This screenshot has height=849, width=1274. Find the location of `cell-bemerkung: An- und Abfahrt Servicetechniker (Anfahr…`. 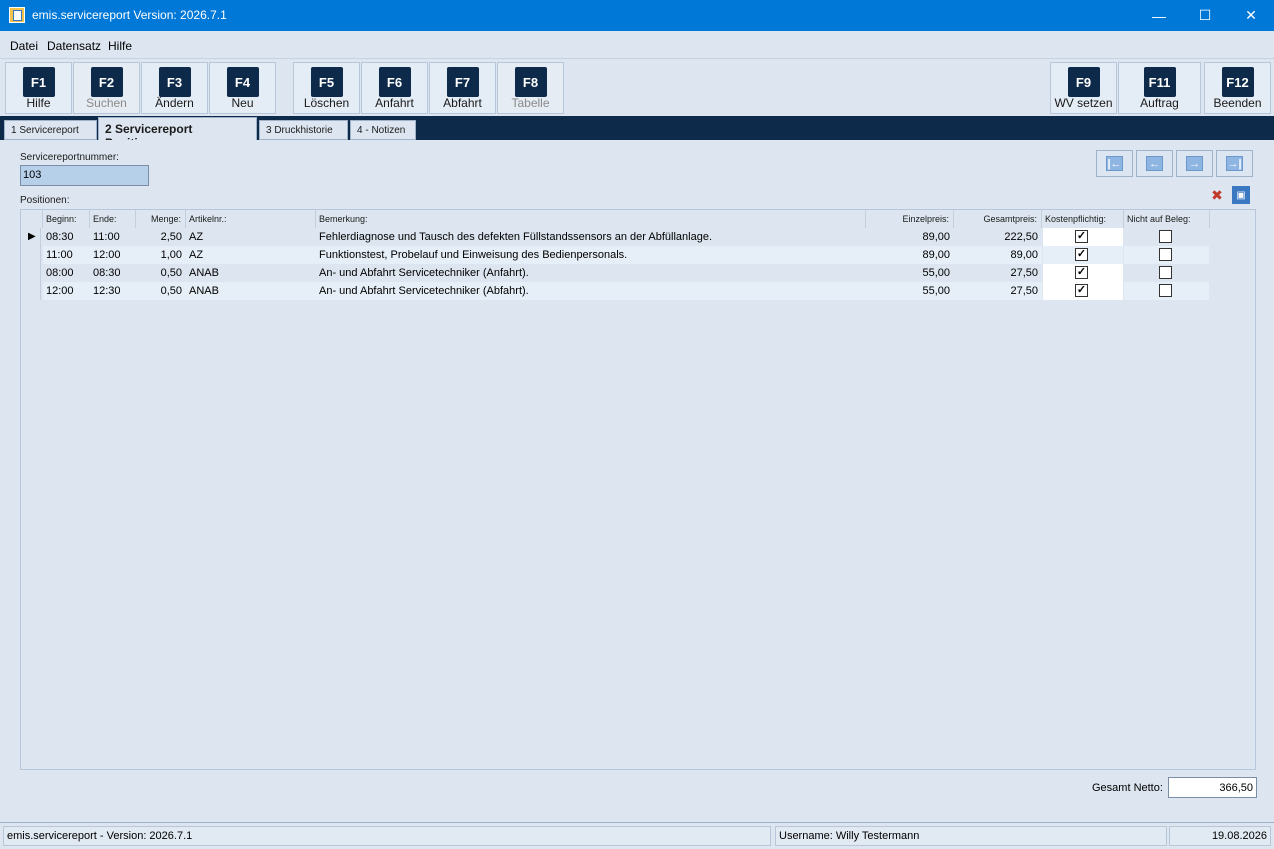

cell-bemerkung: An- und Abfahrt Servicetechniker (Anfahr… is located at coordinates (591, 273).